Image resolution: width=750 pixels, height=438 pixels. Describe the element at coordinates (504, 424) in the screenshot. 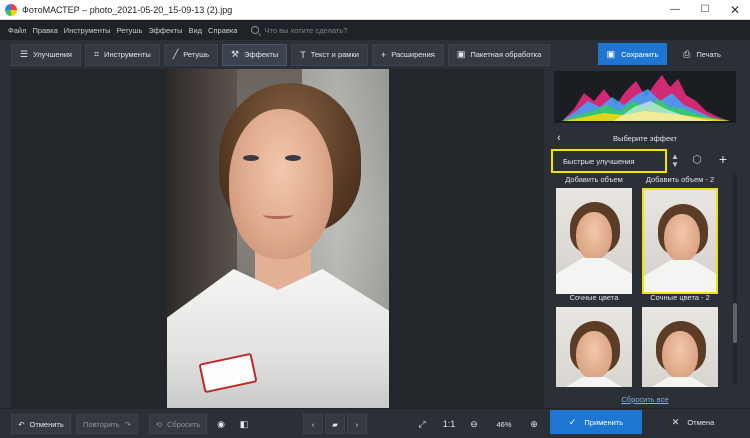

I see `zoom-level: 46%` at that location.